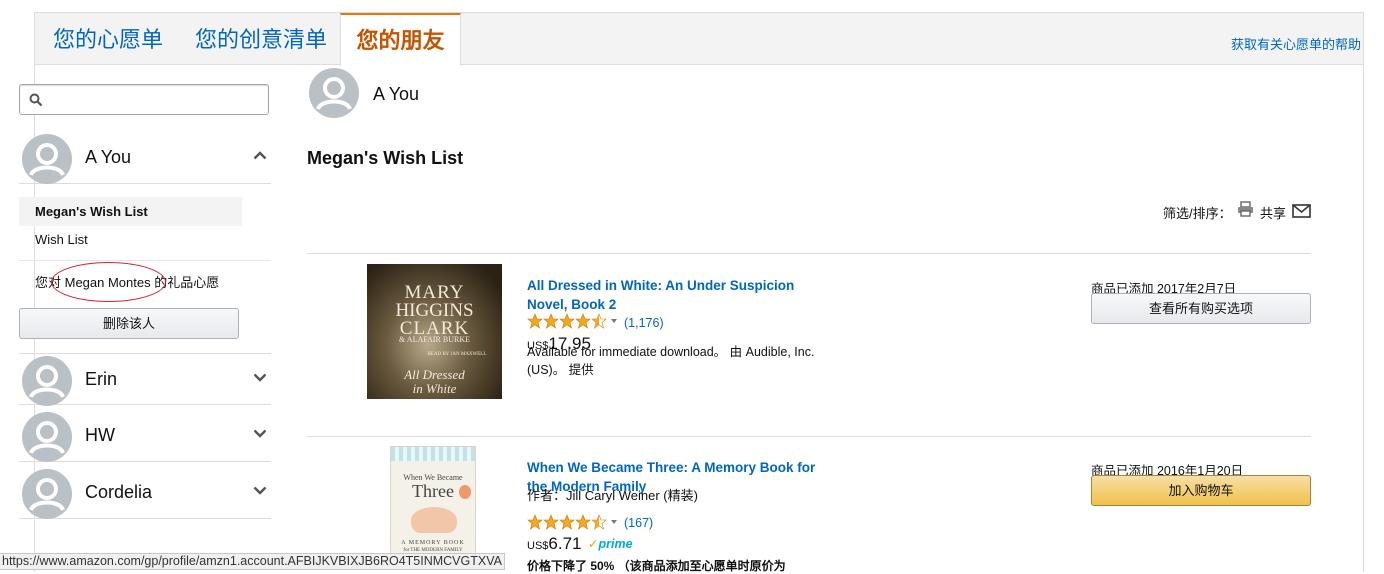  I want to click on wish-list-title: Megan's Wish List, so click(385, 158).